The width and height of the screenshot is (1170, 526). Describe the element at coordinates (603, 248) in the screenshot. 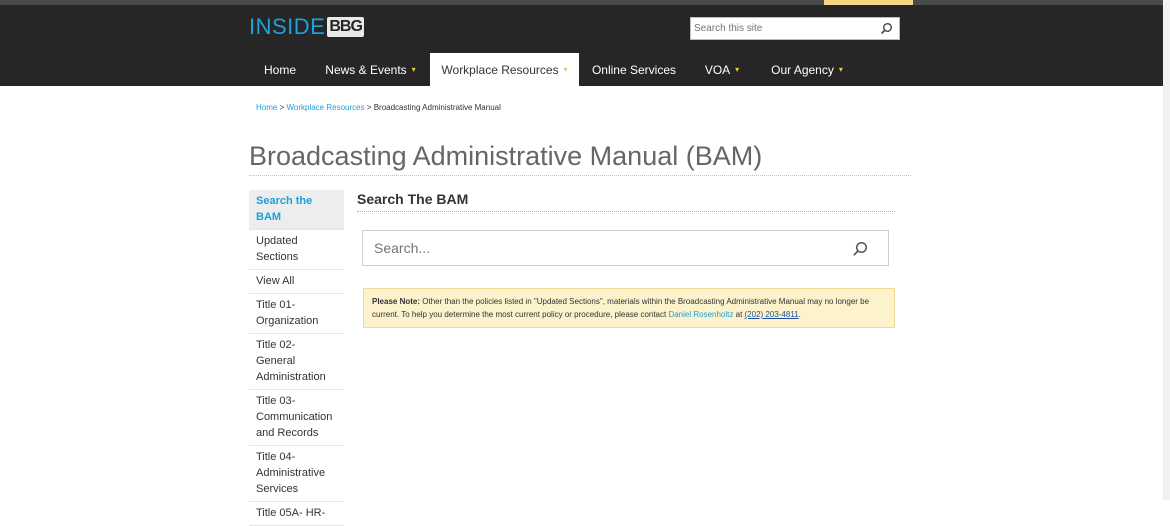

I see `bam-search-input` at that location.